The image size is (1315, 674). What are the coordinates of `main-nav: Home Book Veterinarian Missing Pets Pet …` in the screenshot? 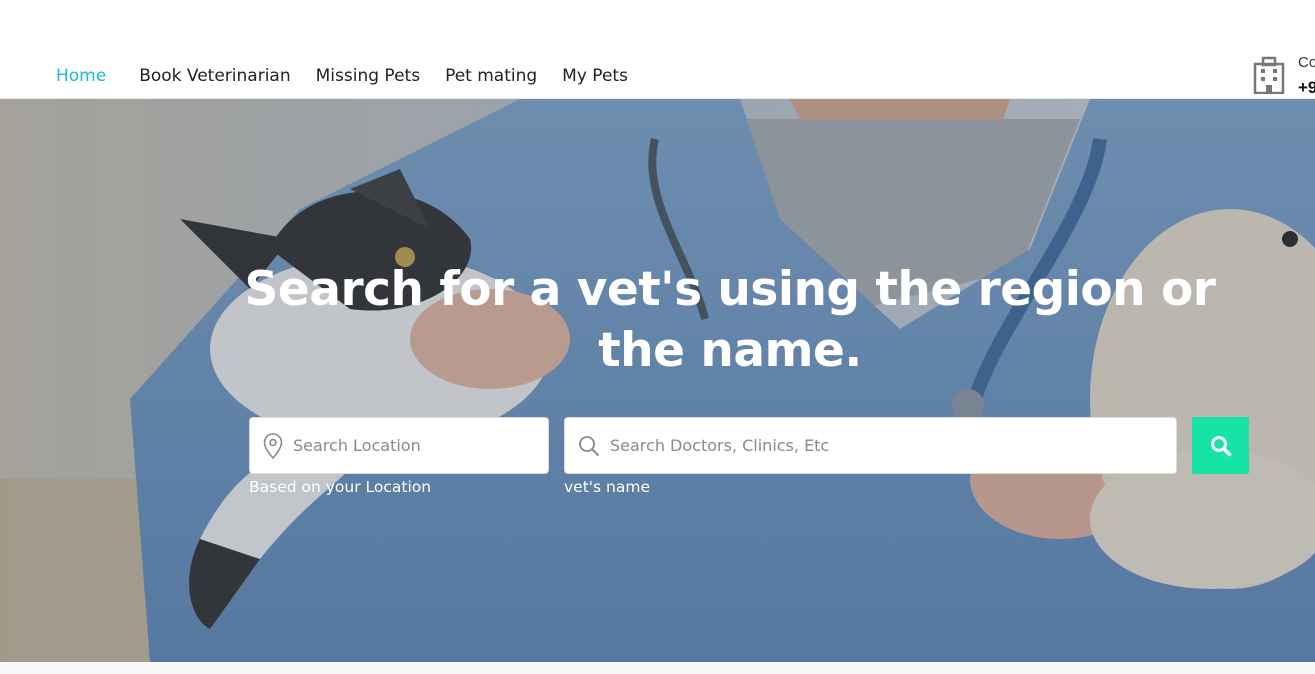 It's located at (354, 76).